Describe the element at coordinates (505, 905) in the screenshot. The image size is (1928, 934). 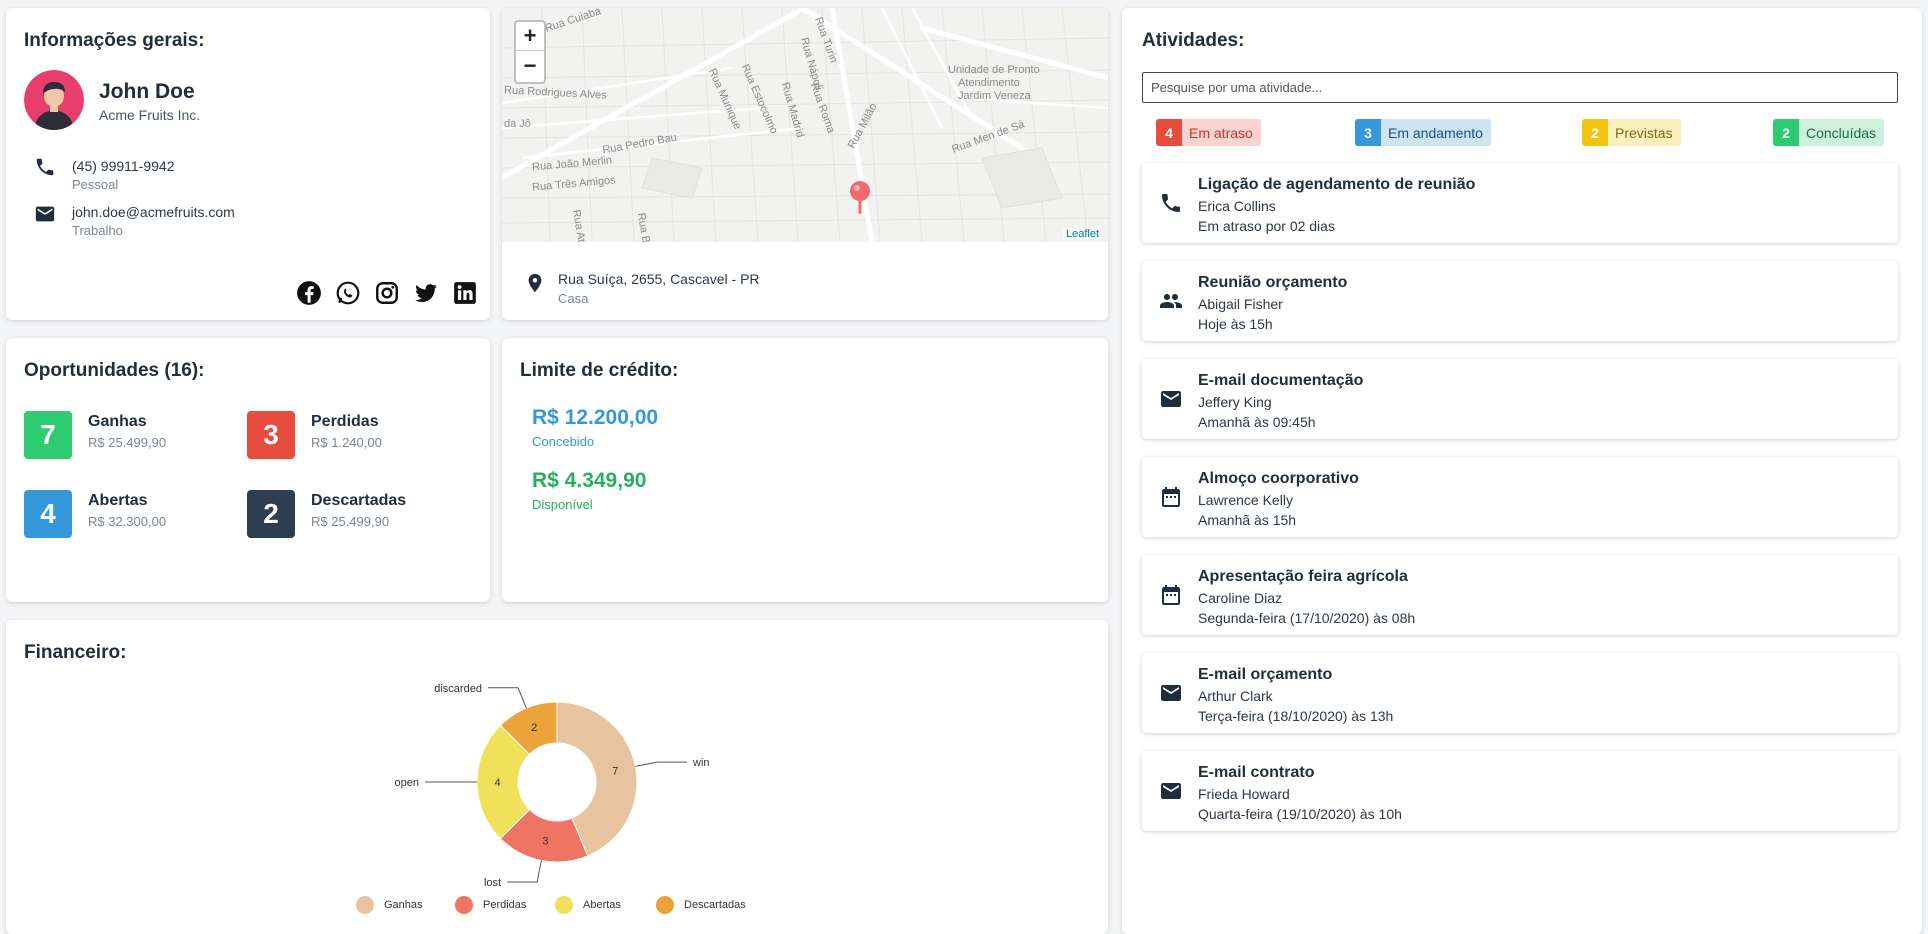
I see `legend-label: Perdidas` at that location.